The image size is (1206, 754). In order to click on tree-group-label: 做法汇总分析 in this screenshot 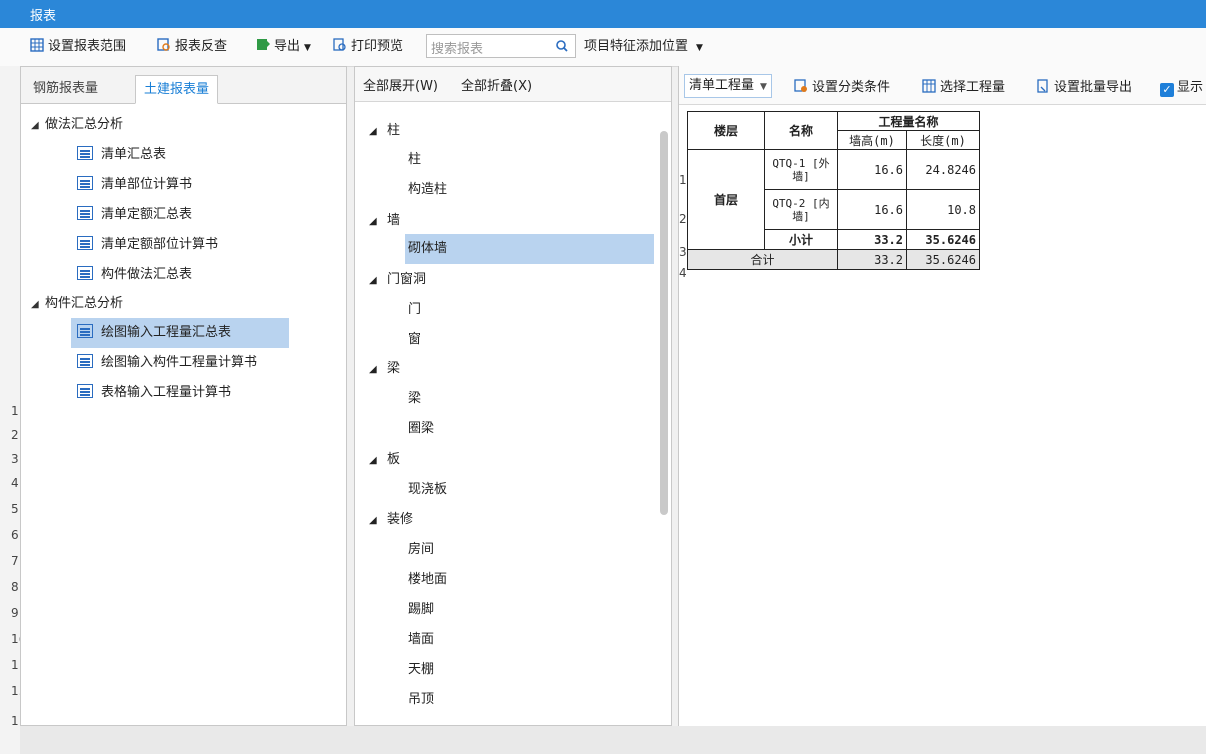, I will do `click(84, 124)`.